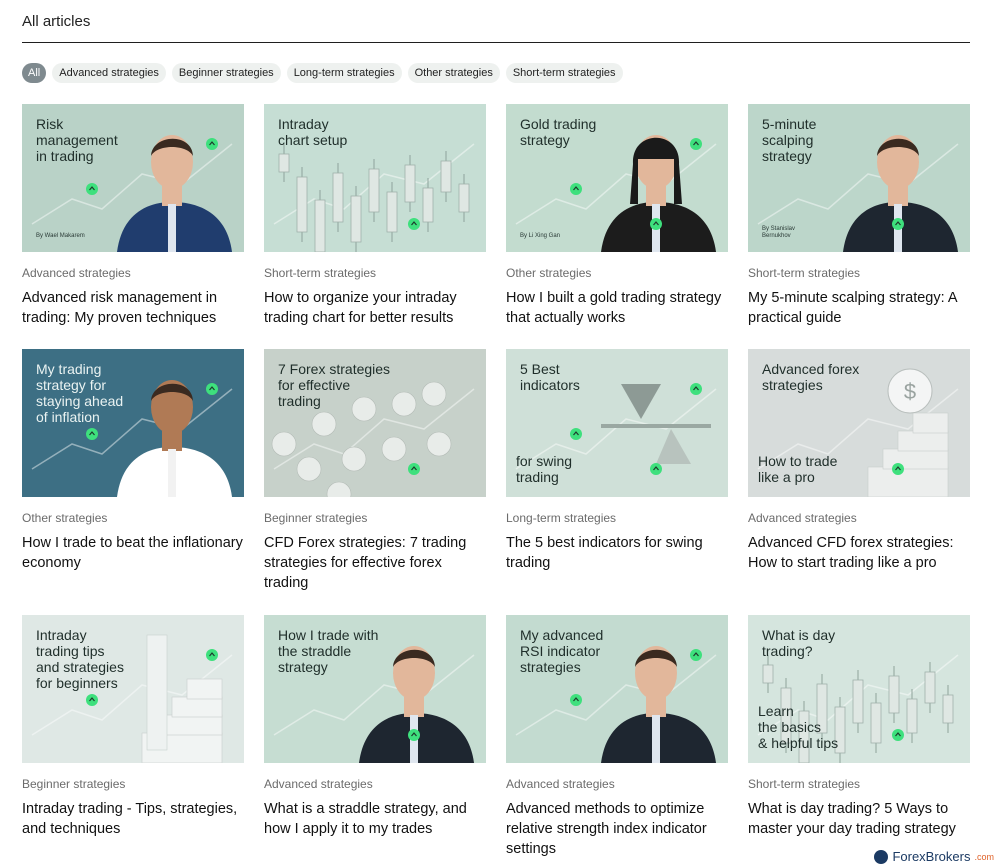  What do you see at coordinates (544, 469) in the screenshot?
I see `thumbnail-subcaption: for swing trading` at bounding box center [544, 469].